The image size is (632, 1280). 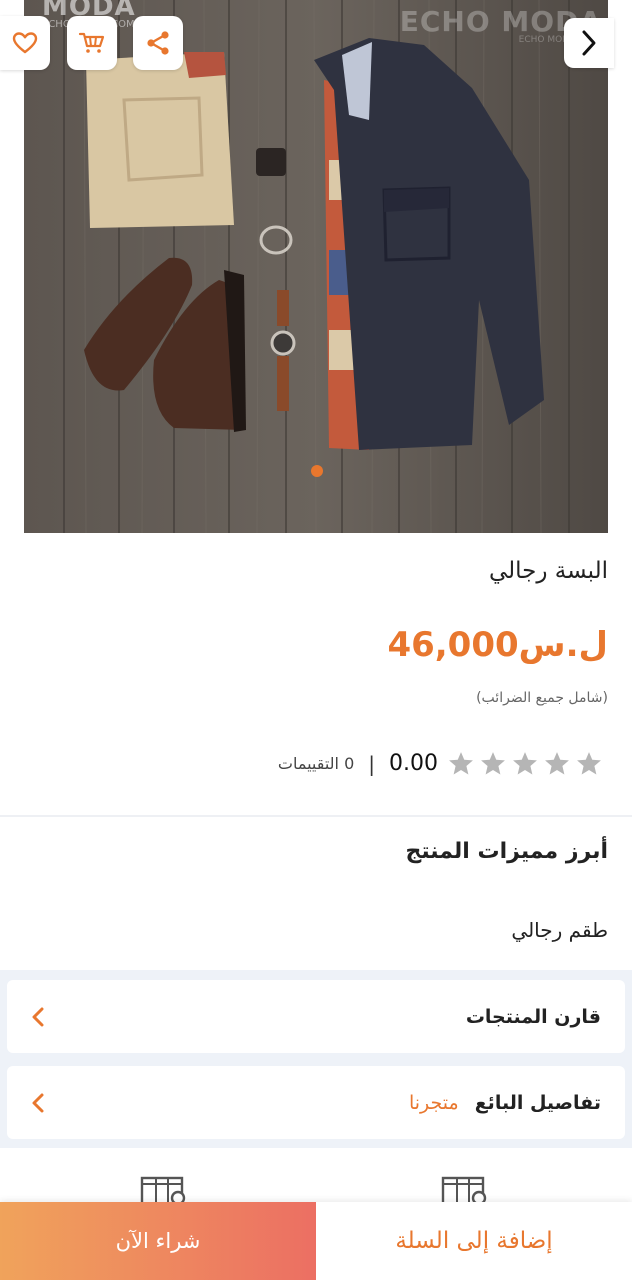 I want to click on share-button, so click(x=158, y=43).